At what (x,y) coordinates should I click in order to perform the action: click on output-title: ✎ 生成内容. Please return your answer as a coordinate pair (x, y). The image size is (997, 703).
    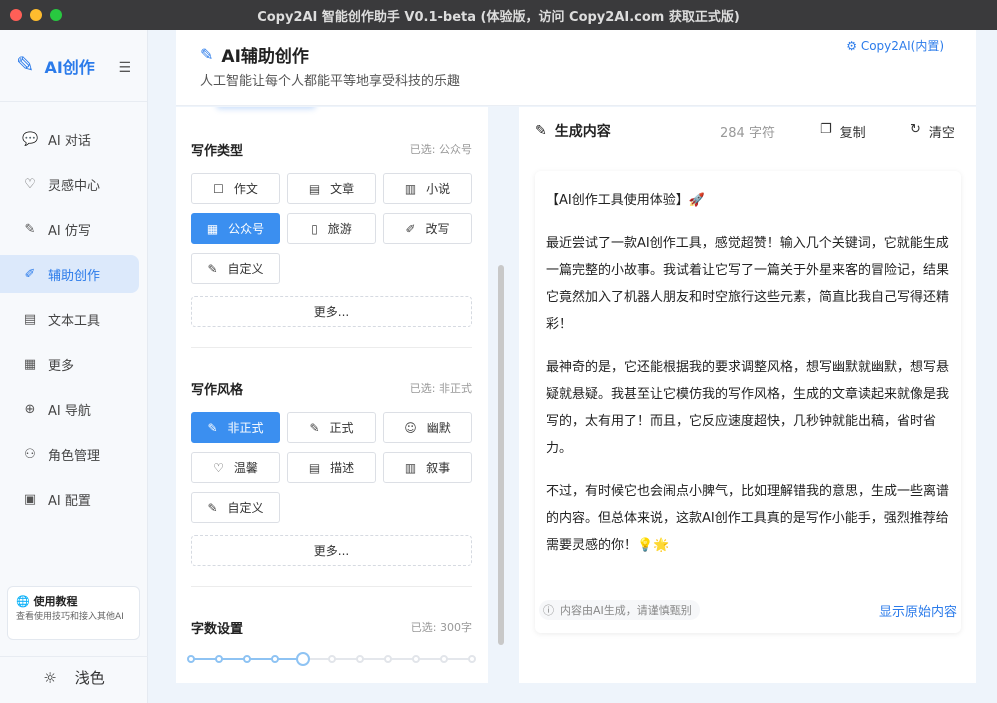
    Looking at the image, I should click on (573, 131).